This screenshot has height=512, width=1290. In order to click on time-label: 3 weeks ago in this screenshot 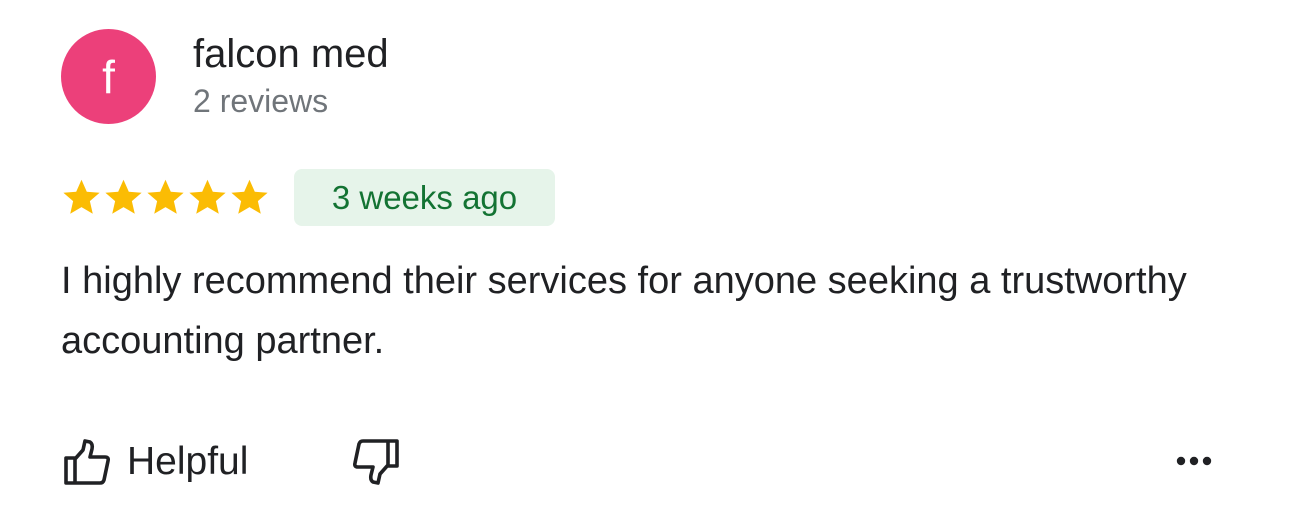, I will do `click(424, 197)`.